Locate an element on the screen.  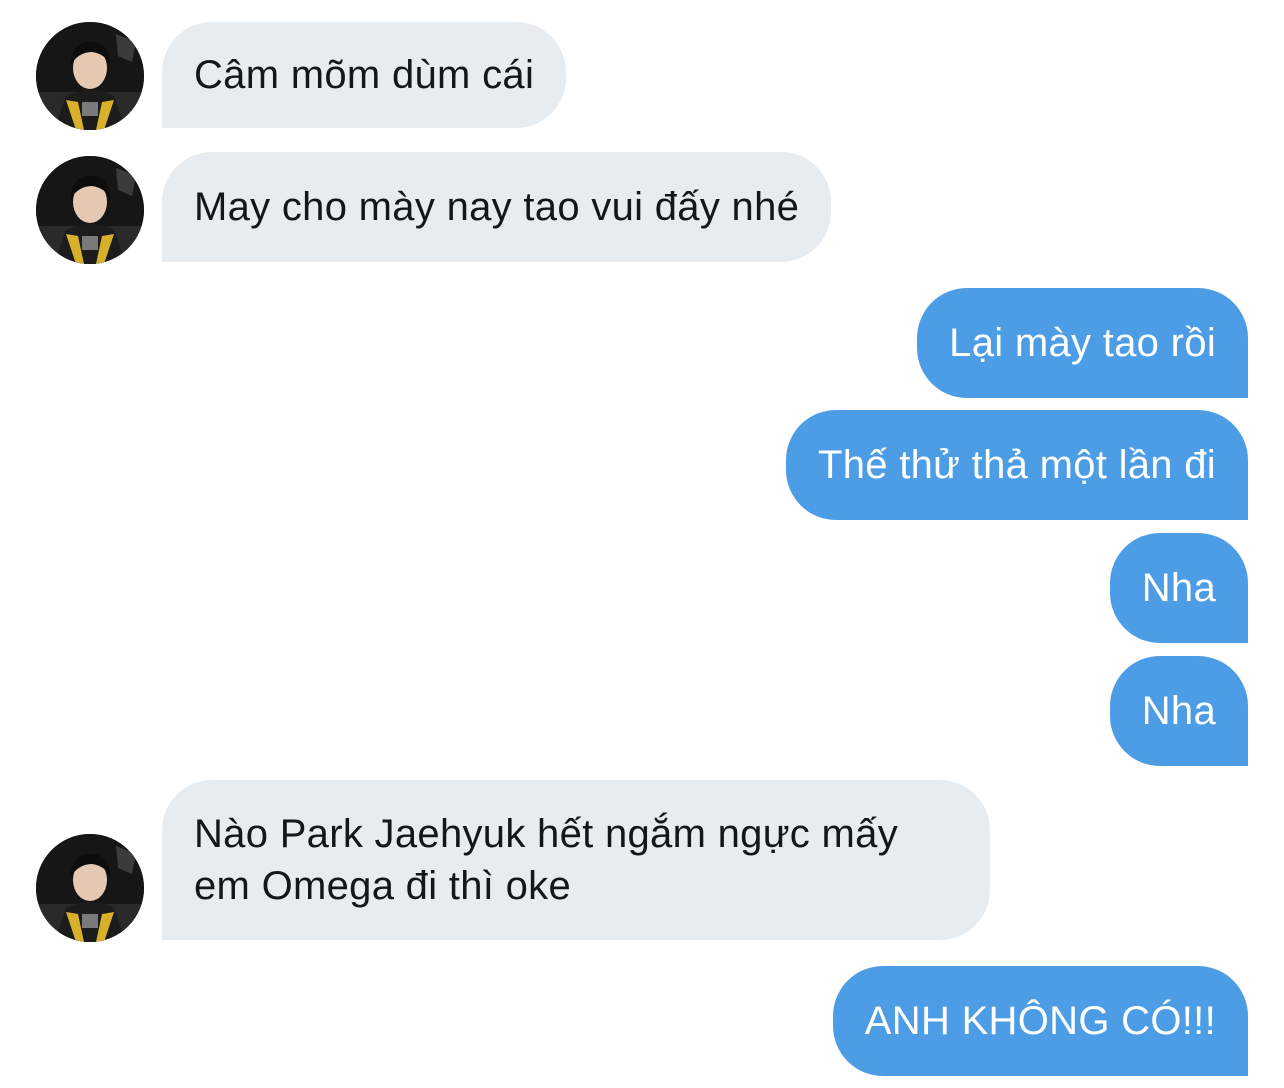
incoming-message-bubble: May cho mày nay tao vui đấy nhé is located at coordinates (497, 207).